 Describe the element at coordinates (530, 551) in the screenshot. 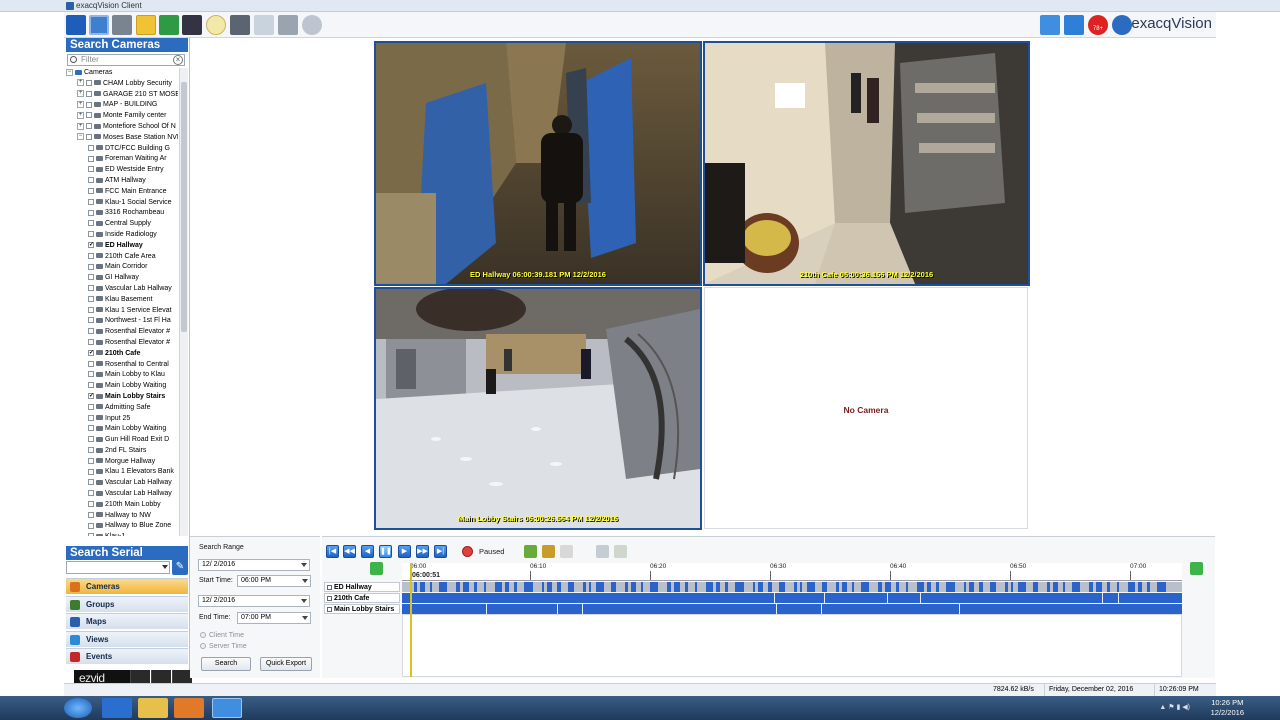

I see `bookmark-add-icon` at that location.